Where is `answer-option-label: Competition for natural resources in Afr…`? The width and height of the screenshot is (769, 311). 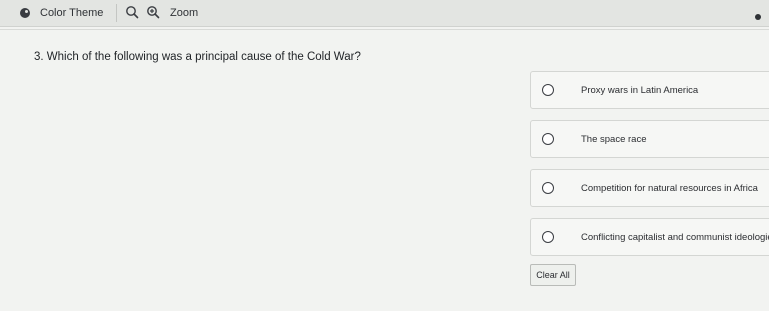
answer-option-label: Competition for natural resources in Afr… is located at coordinates (669, 188).